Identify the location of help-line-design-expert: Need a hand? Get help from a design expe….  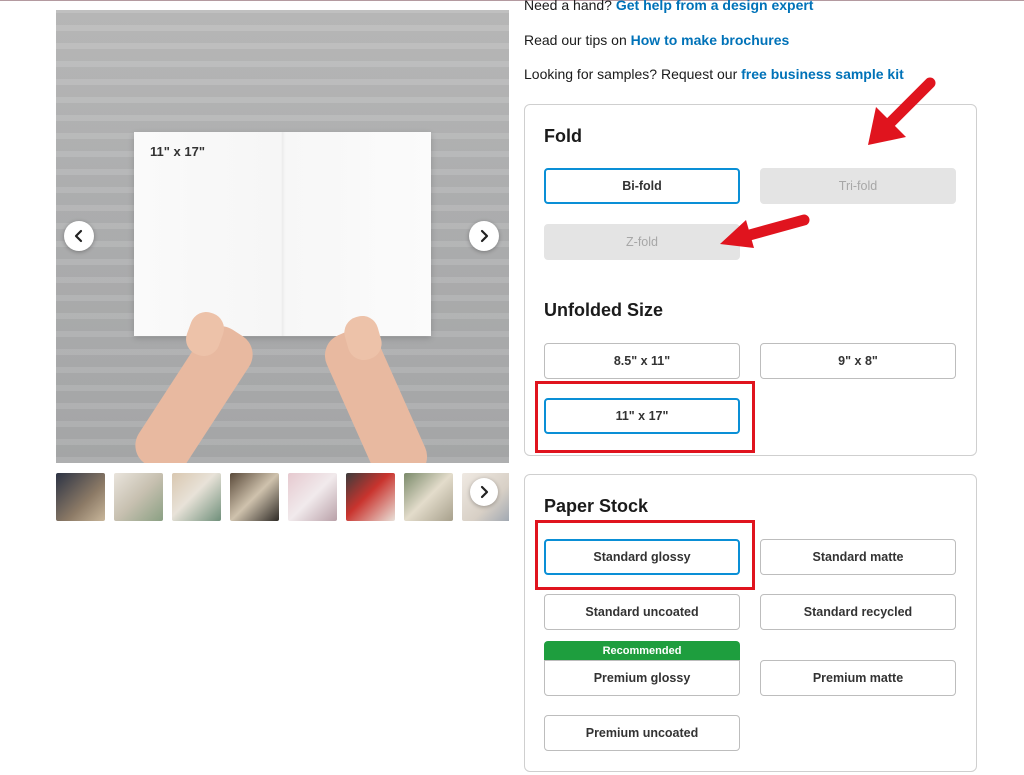
(668, 6).